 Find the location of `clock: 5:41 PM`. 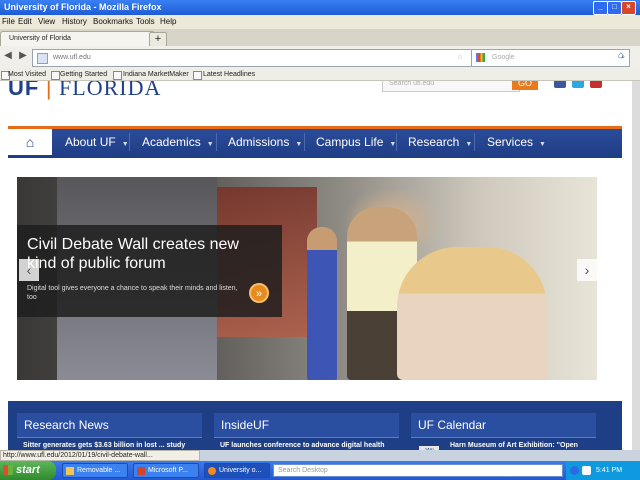

clock: 5:41 PM is located at coordinates (609, 470).